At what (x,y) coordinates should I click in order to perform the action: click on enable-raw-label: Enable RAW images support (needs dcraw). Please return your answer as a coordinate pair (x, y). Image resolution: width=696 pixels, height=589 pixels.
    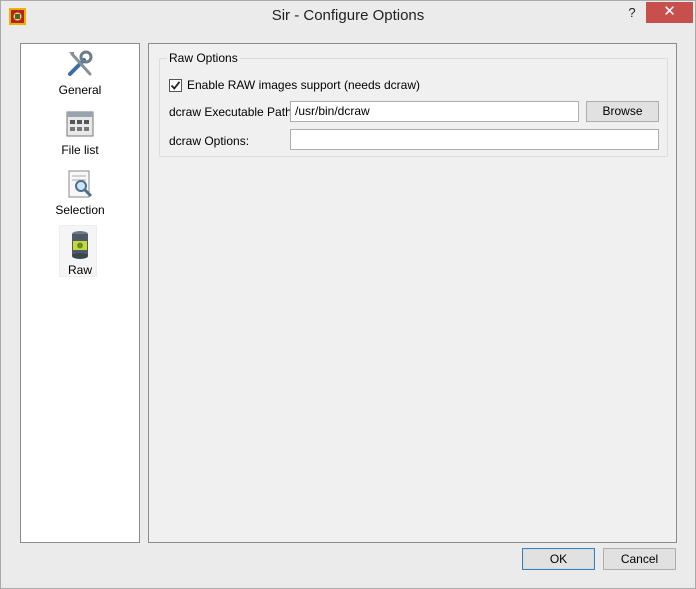
    Looking at the image, I should click on (303, 85).